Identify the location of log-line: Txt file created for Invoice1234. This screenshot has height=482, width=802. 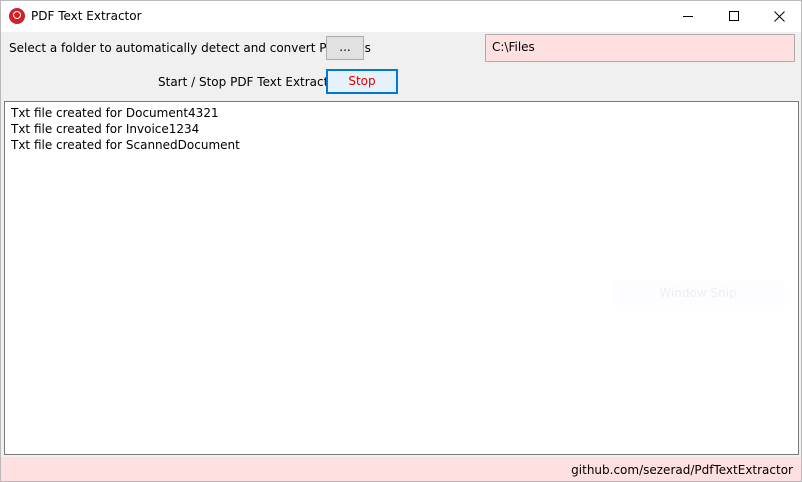
(105, 129).